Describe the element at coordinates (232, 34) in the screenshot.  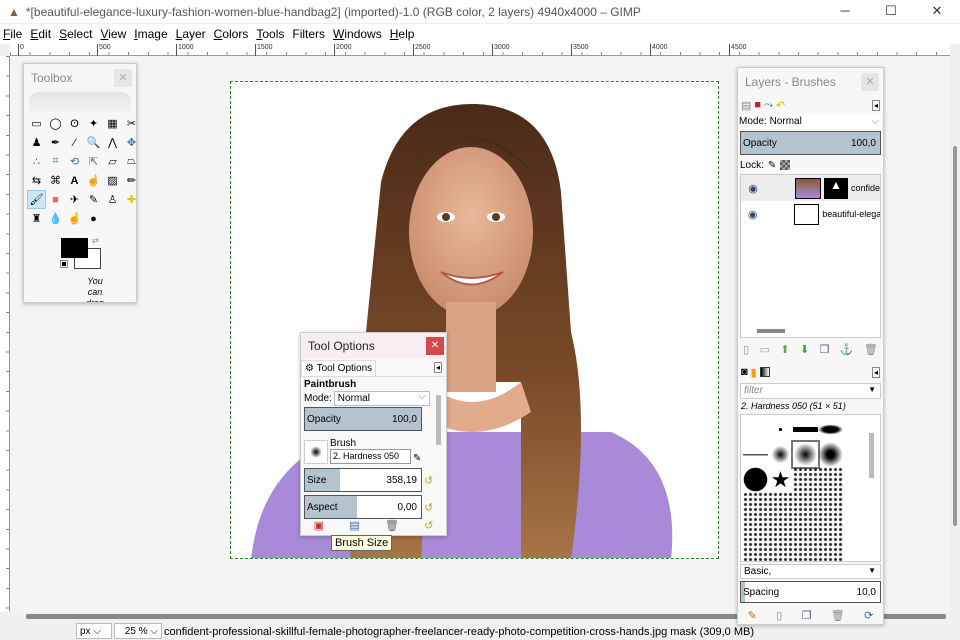
I see `menu-colors: Colors` at that location.